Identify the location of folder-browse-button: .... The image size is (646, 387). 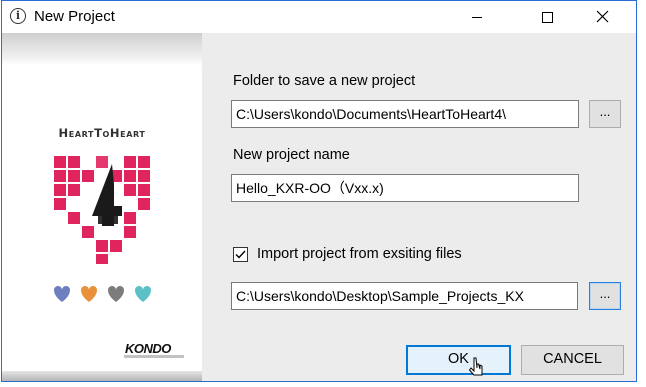
(605, 114).